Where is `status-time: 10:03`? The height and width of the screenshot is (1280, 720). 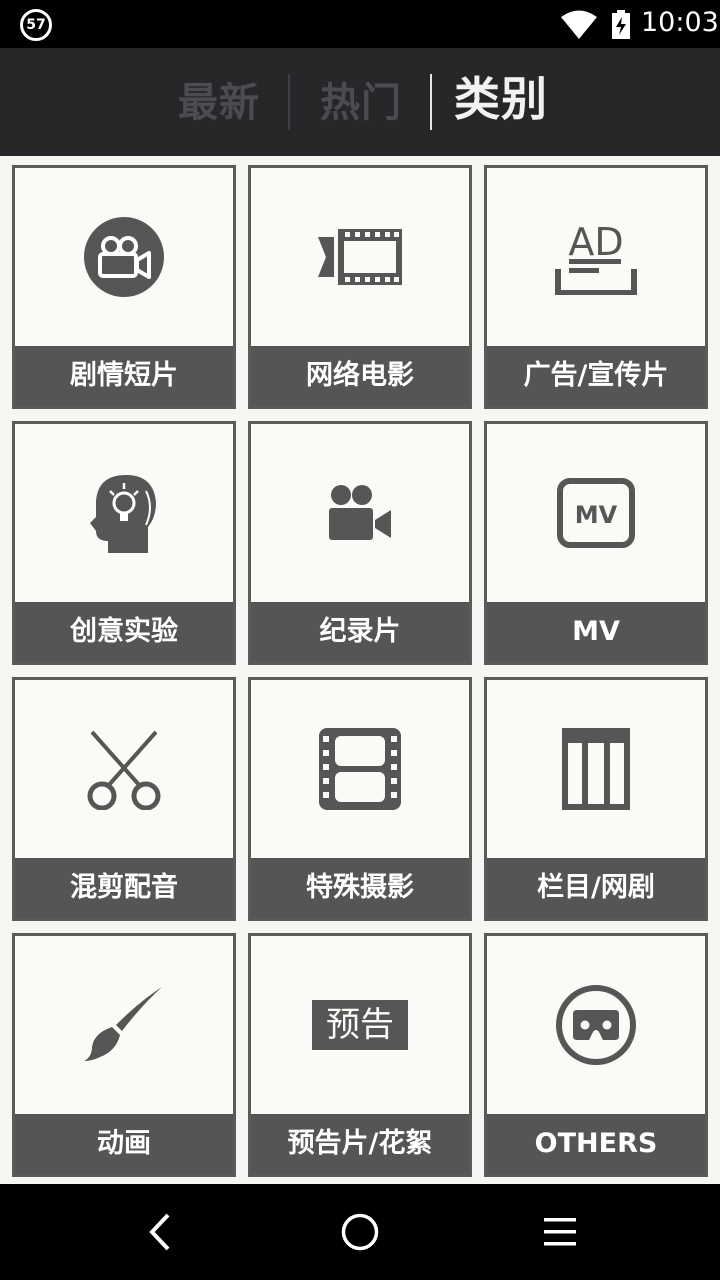
status-time: 10:03 is located at coordinates (680, 22).